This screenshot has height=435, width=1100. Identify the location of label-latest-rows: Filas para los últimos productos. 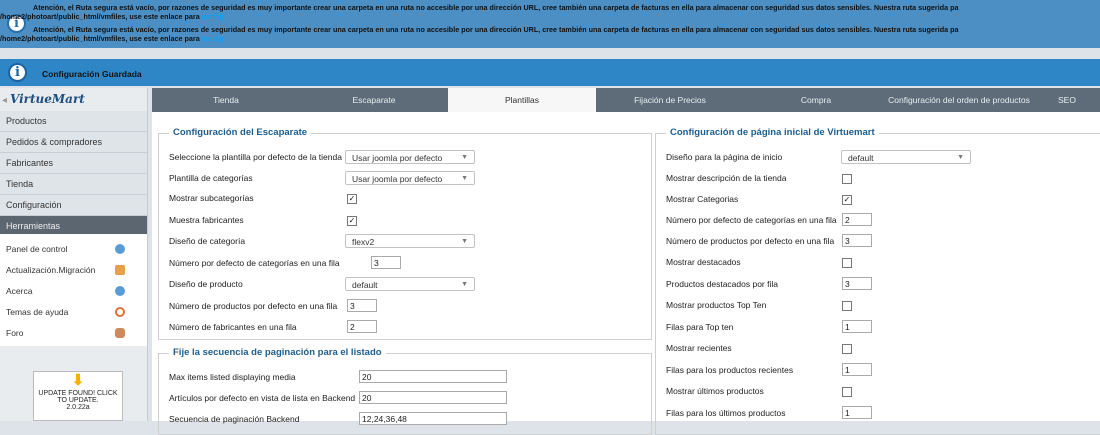
(726, 413).